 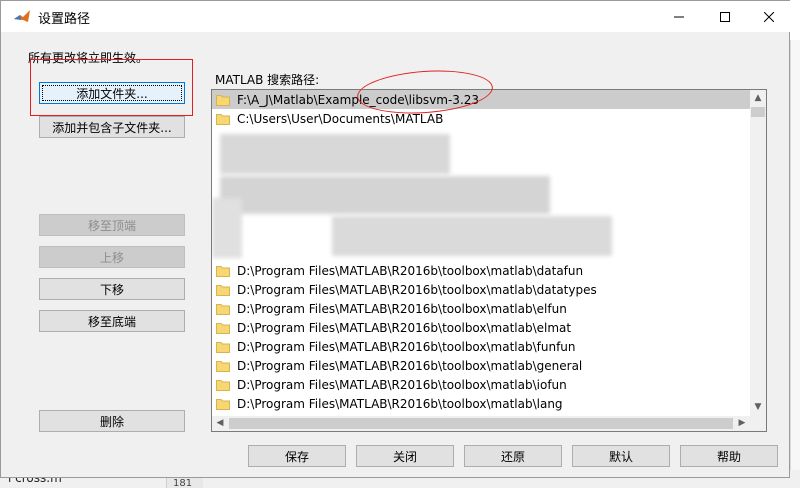 I want to click on scroll-right-icon: ▶, so click(x=742, y=423).